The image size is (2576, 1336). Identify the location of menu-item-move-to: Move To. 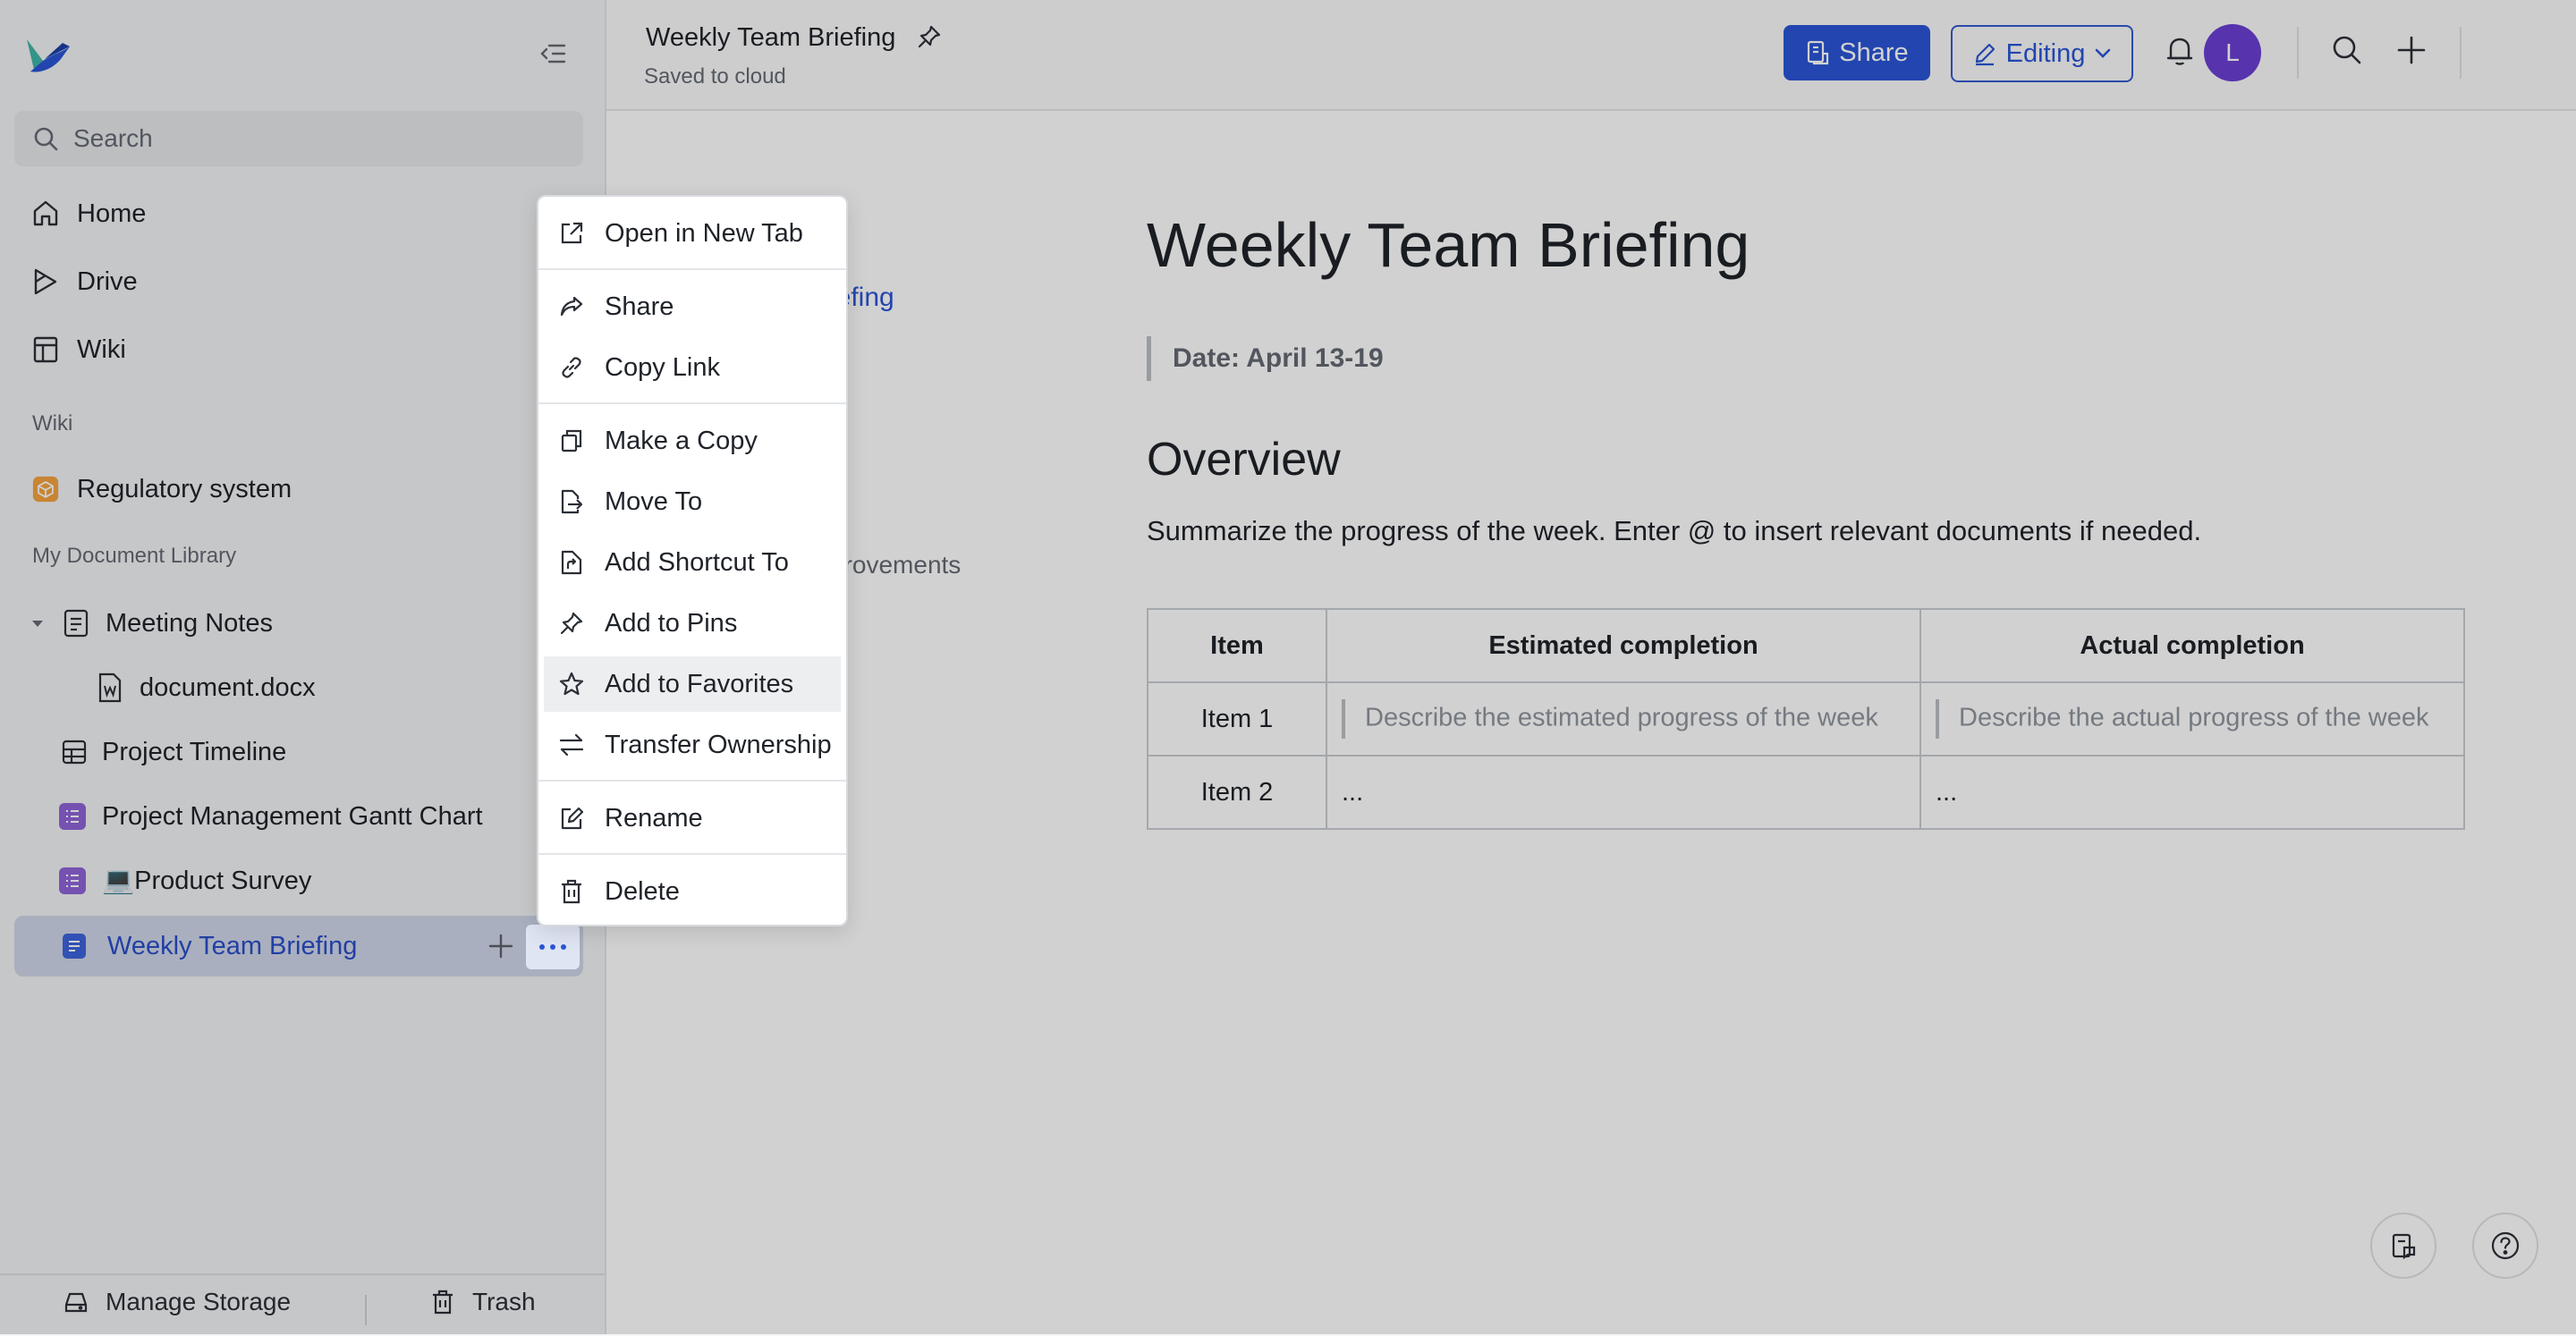
(692, 502).